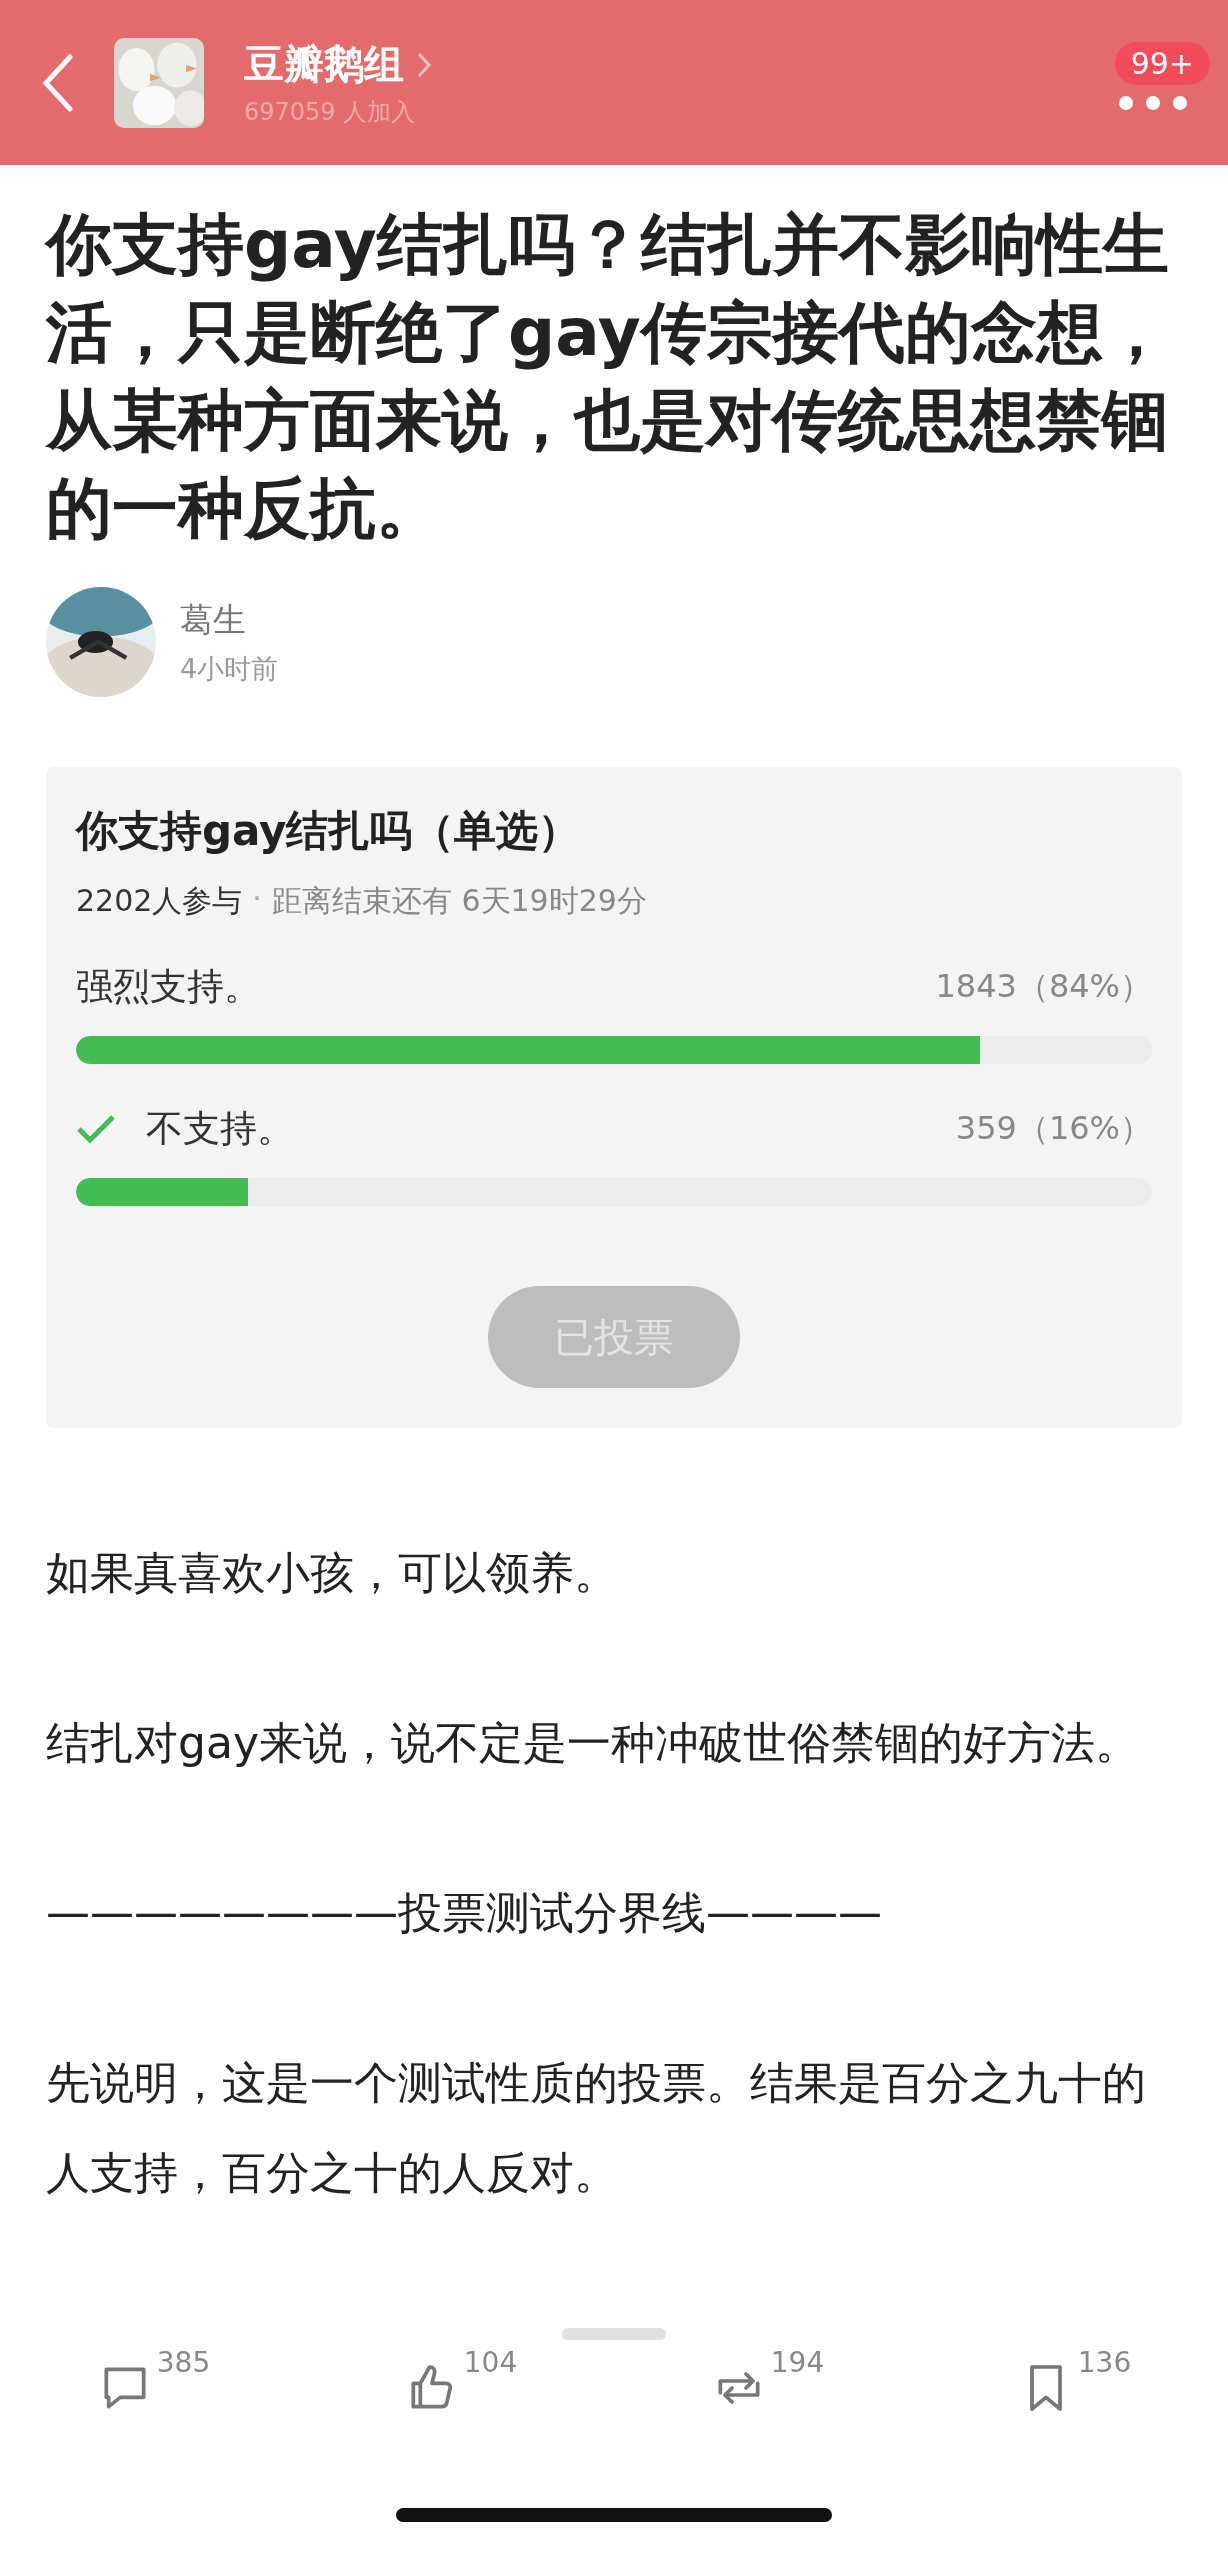 The image size is (1228, 2560). Describe the element at coordinates (330, 112) in the screenshot. I see `member-count: 697059 人加入` at that location.